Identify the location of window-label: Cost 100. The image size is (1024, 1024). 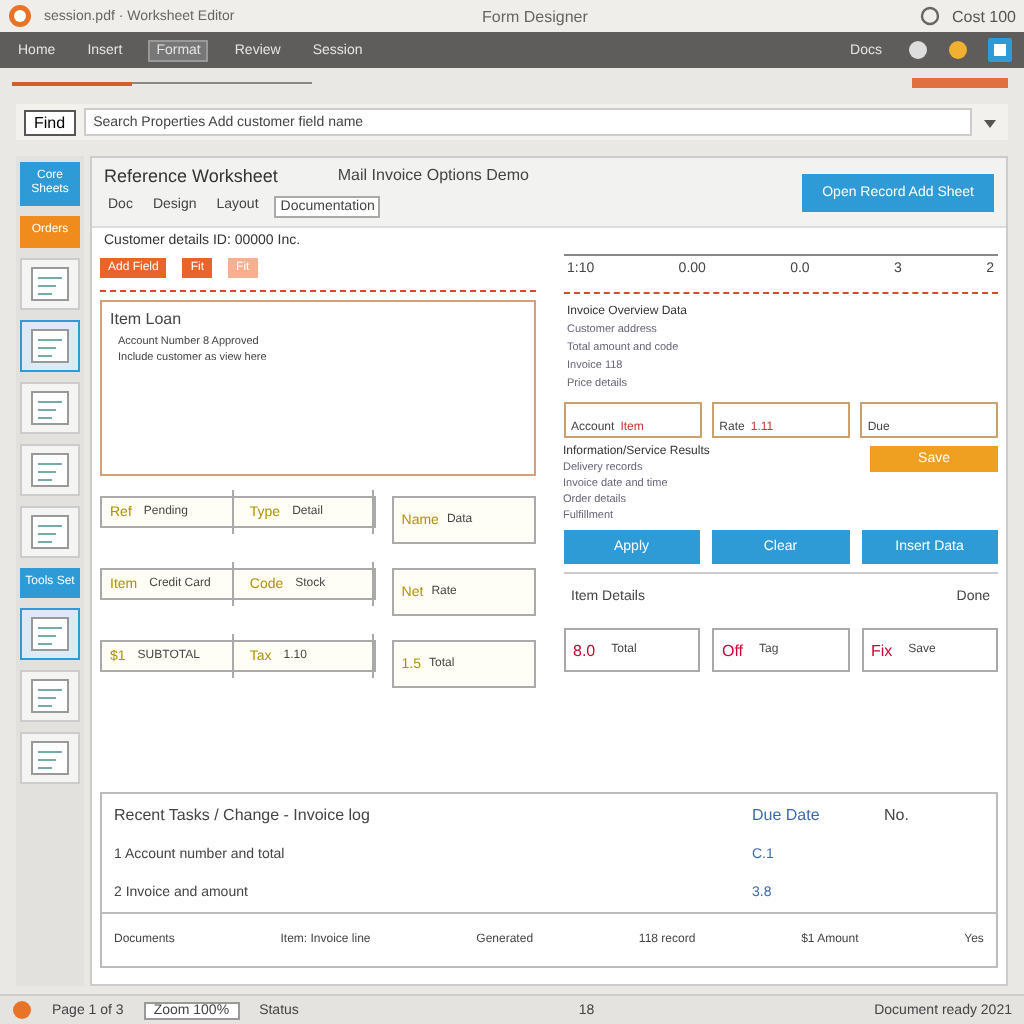
(983, 16).